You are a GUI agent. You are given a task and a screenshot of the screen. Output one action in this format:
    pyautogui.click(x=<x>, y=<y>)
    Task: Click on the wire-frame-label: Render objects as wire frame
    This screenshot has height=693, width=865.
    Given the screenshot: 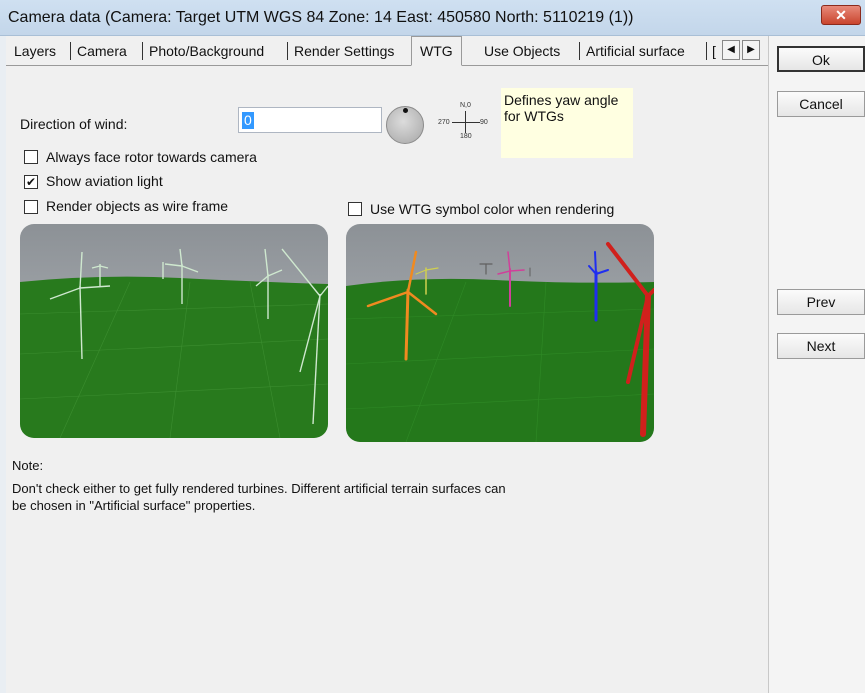 What is the action you would take?
    pyautogui.click(x=137, y=206)
    